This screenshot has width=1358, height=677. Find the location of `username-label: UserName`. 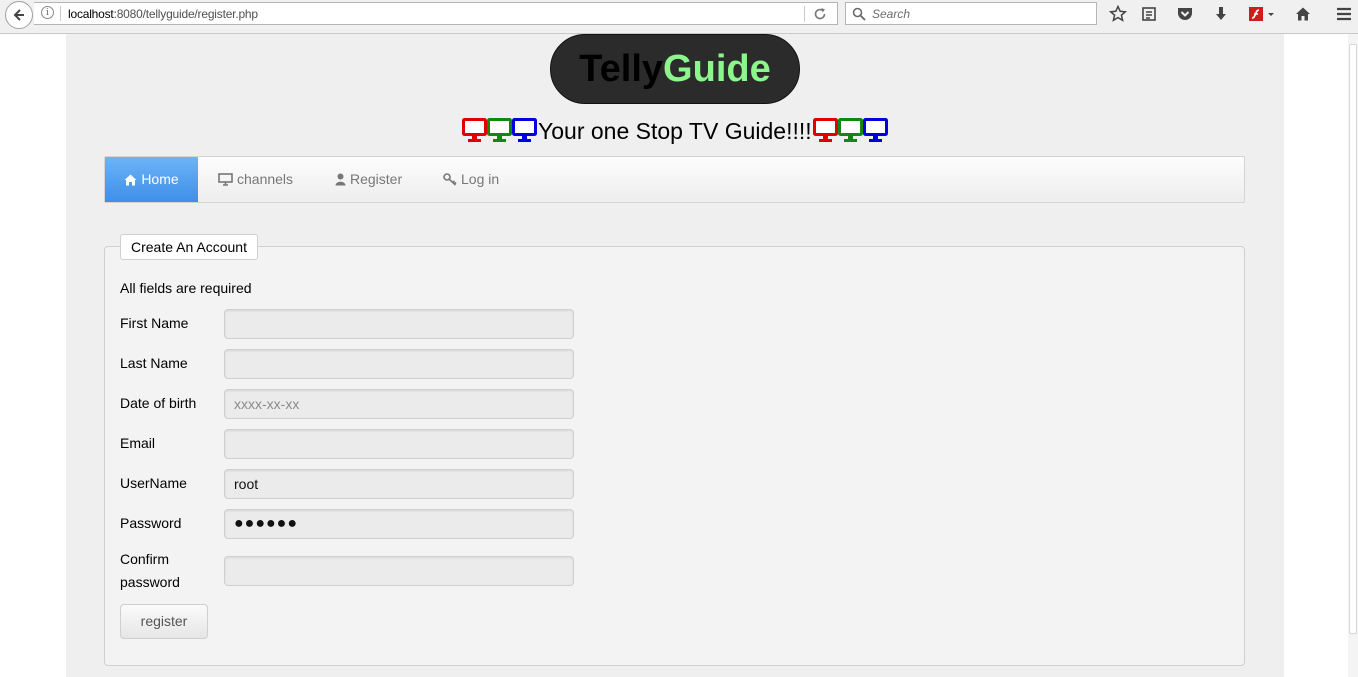

username-label: UserName is located at coordinates (153, 483).